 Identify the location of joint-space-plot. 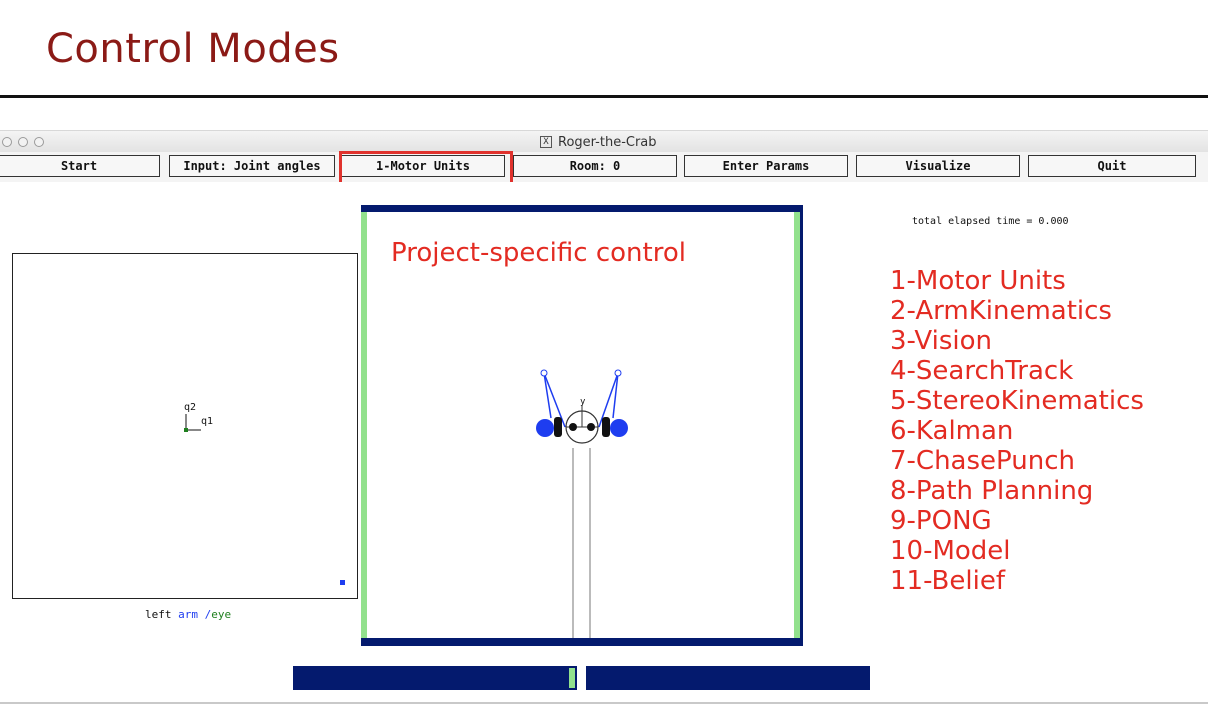
(264, 499).